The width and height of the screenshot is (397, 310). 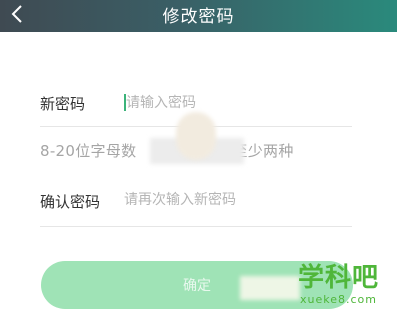 I want to click on hint-text-prefix: 8-20位字母数, so click(x=88, y=151).